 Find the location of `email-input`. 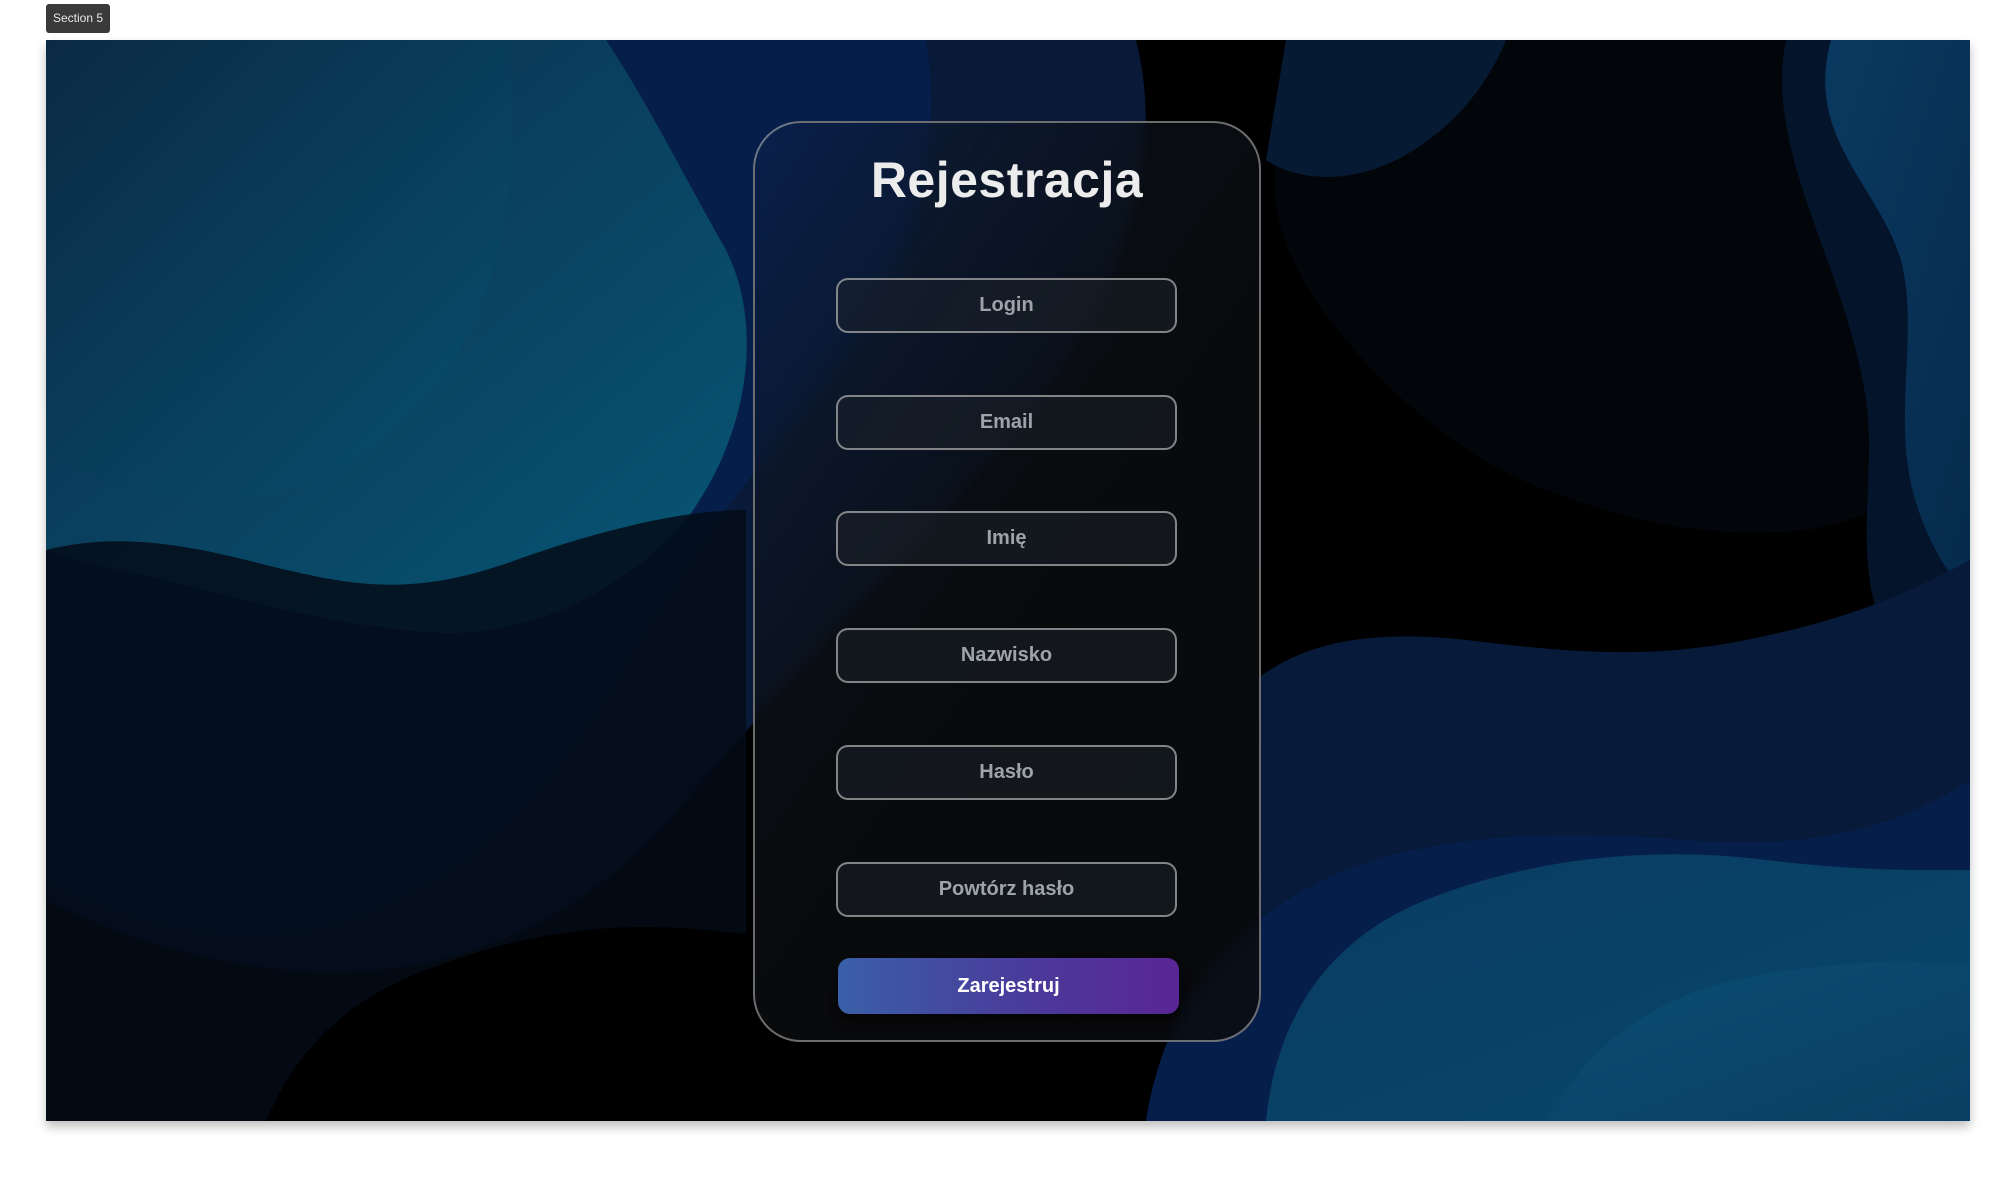

email-input is located at coordinates (1006, 422).